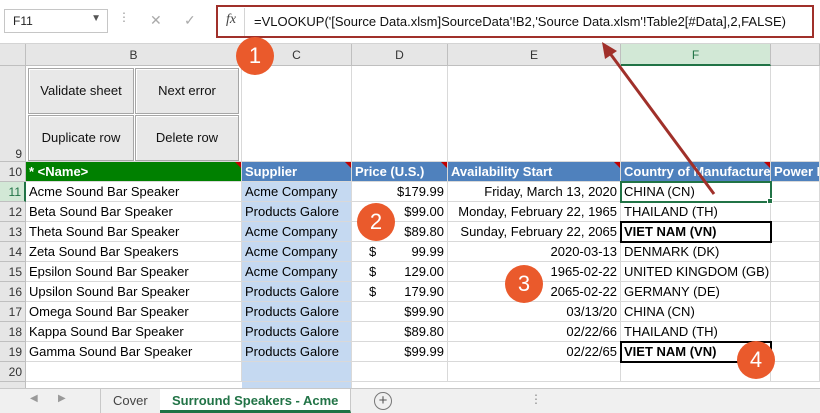 The image size is (820, 413). I want to click on header-availability: Availability Start, so click(534, 172).